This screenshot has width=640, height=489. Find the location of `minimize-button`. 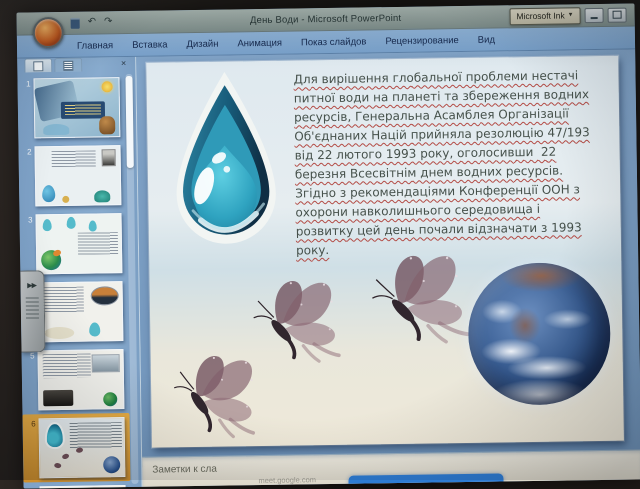

minimize-button is located at coordinates (594, 15).